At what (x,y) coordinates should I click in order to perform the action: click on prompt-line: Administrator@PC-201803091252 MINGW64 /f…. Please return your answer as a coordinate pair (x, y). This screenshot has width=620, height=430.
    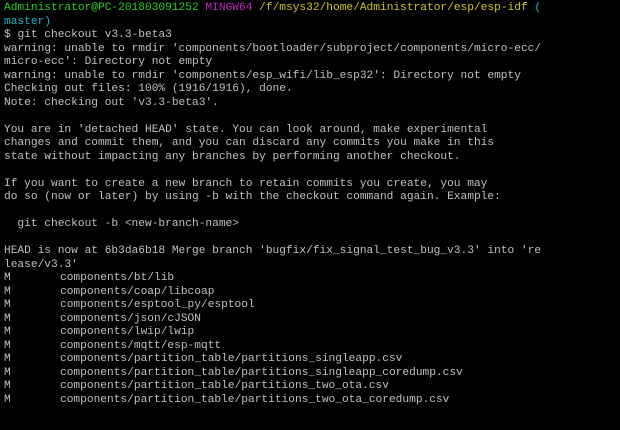
    Looking at the image, I should click on (310, 9).